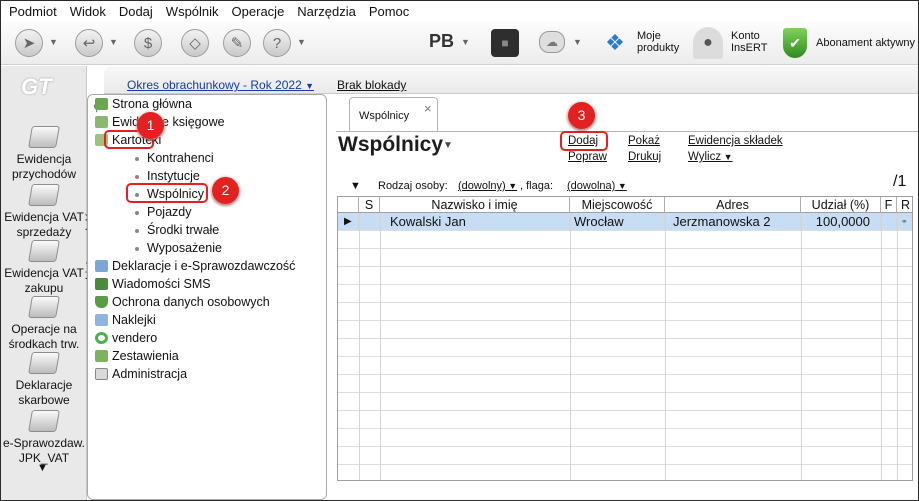  Describe the element at coordinates (258, 11) in the screenshot. I see `menu-operacje: Operacje` at that location.